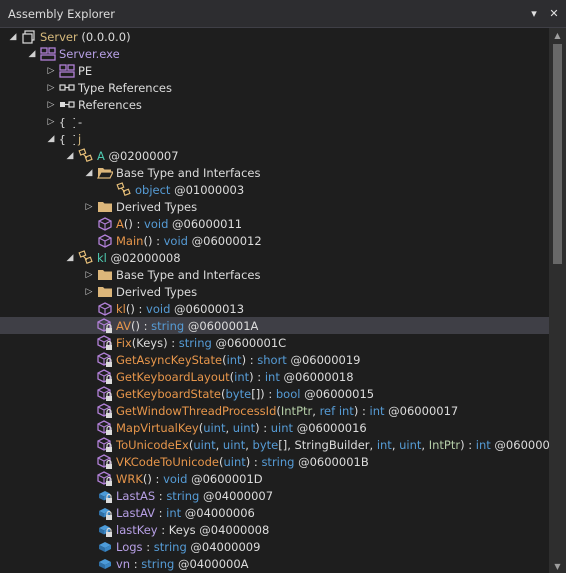 The image size is (566, 573). Describe the element at coordinates (274, 257) in the screenshot. I see `tree-node: ◢ kl @02000008` at that location.